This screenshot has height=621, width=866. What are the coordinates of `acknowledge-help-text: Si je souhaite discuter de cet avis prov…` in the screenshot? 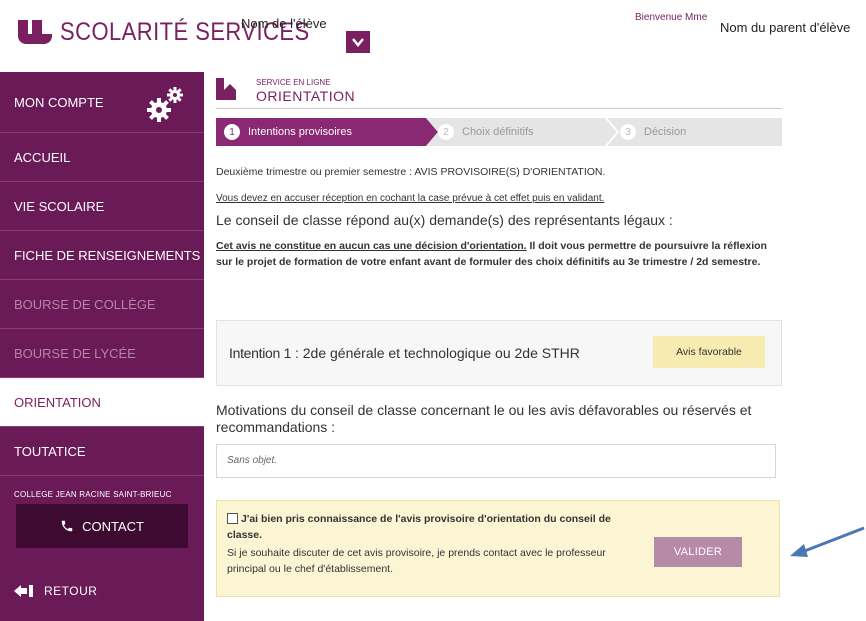 It's located at (416, 561).